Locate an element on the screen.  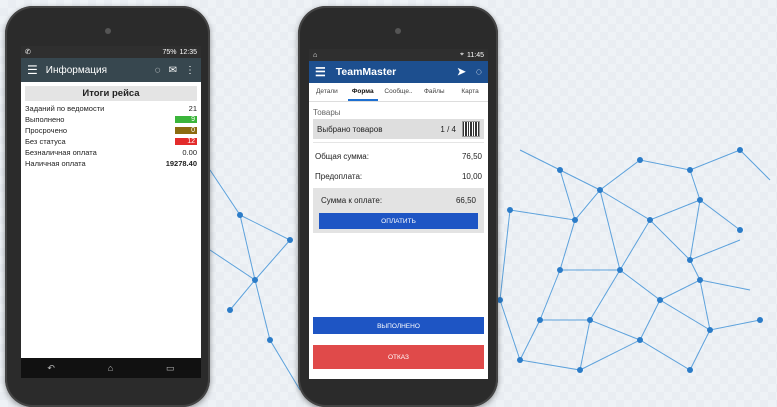
tab-details: Детали is located at coordinates (327, 92).